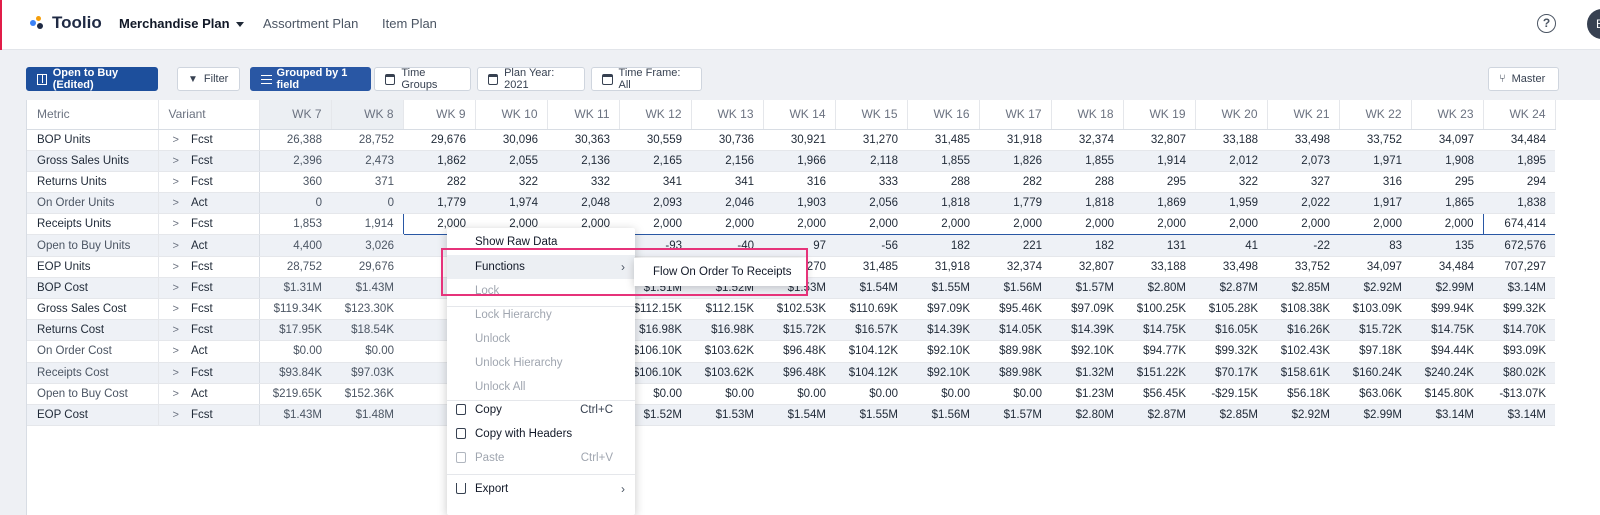 The width and height of the screenshot is (1600, 515). What do you see at coordinates (1159, 245) in the screenshot?
I see `table-cell: 131` at bounding box center [1159, 245].